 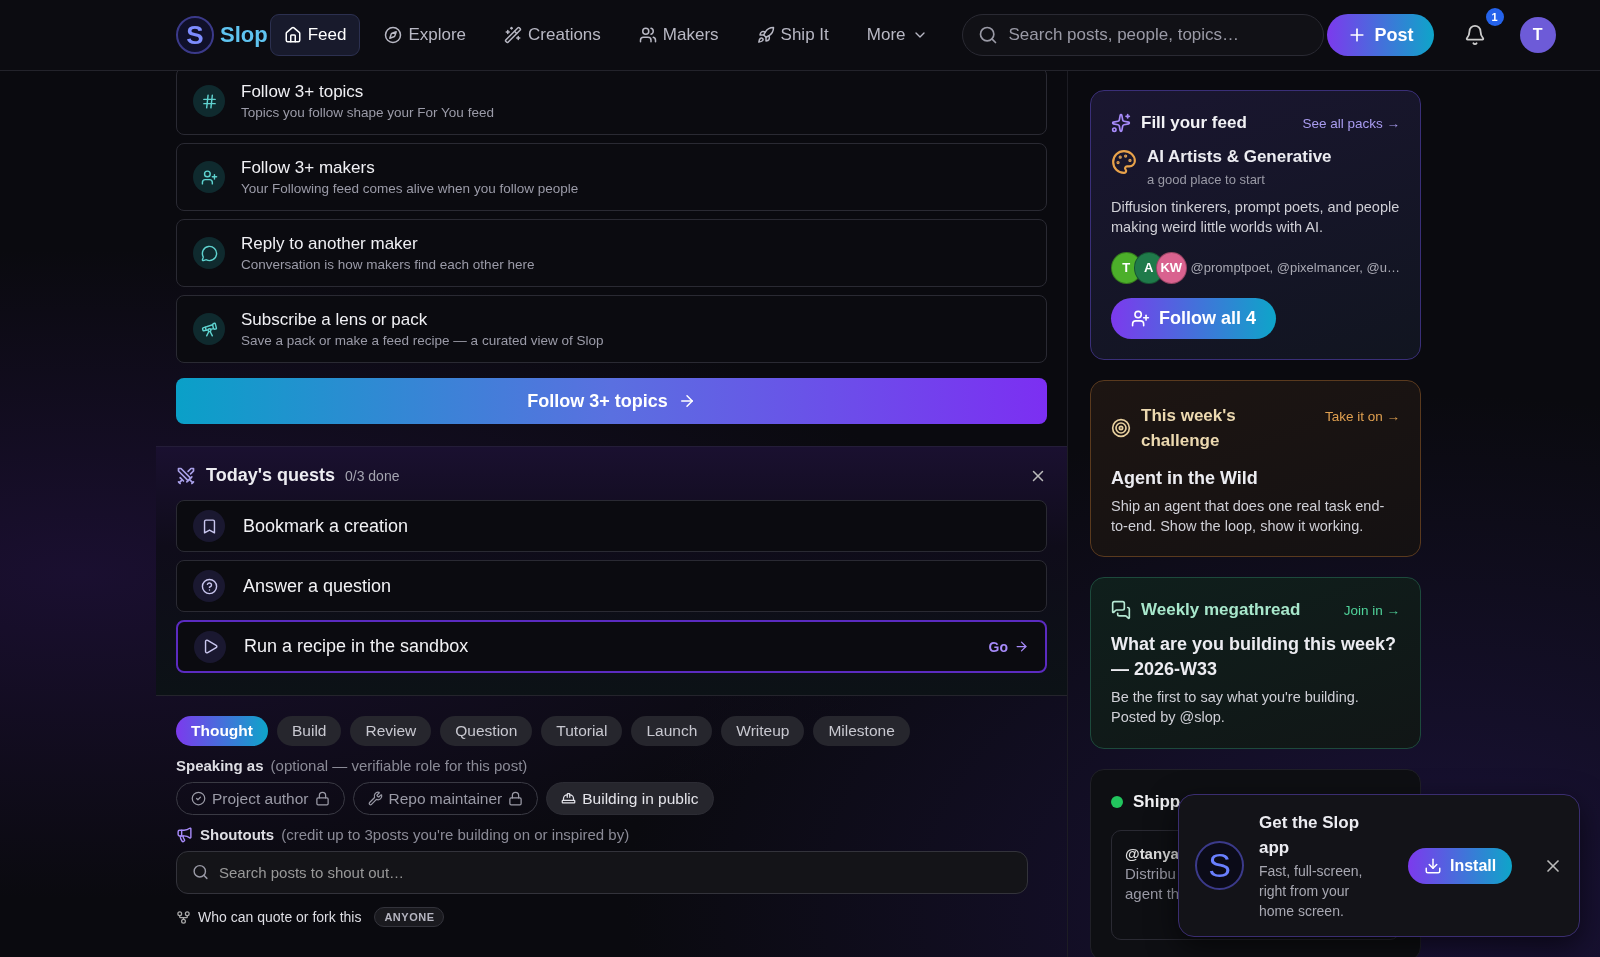 What do you see at coordinates (1311, 891) in the screenshot?
I see `toast-body: Fast, full-screen, right from your home screen.` at bounding box center [1311, 891].